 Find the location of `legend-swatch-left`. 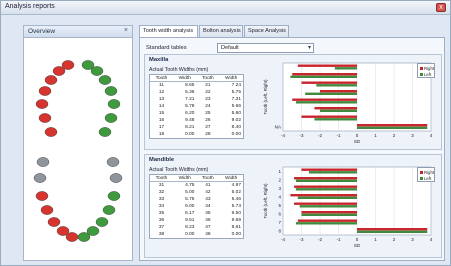

legend-swatch-left is located at coordinates (421, 75).